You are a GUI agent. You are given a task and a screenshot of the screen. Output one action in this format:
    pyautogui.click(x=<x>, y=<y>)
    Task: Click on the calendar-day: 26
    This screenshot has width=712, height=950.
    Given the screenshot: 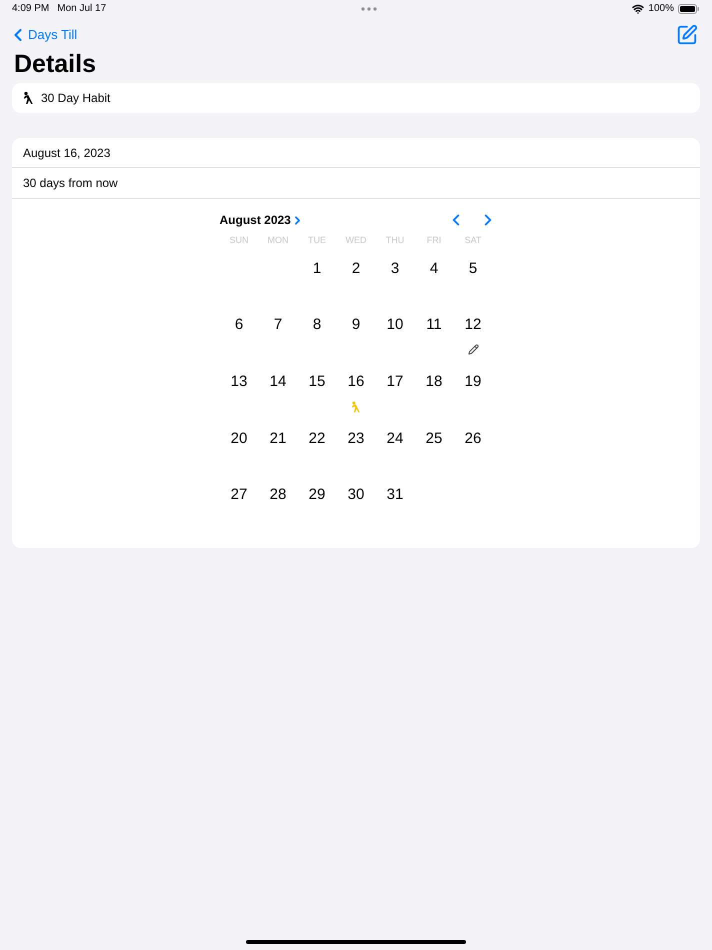 What is the action you would take?
    pyautogui.click(x=473, y=439)
    